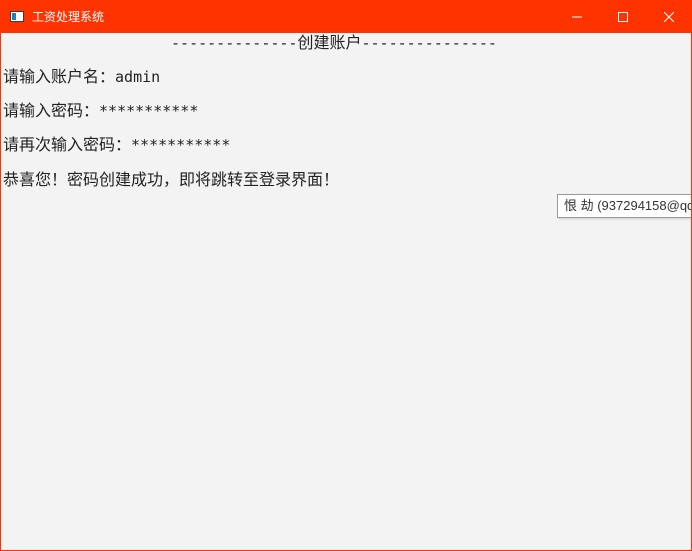 This screenshot has height=551, width=692. I want to click on success-message: 恭喜您！密码创建成功，即将跳转至登录界面！, so click(171, 179).